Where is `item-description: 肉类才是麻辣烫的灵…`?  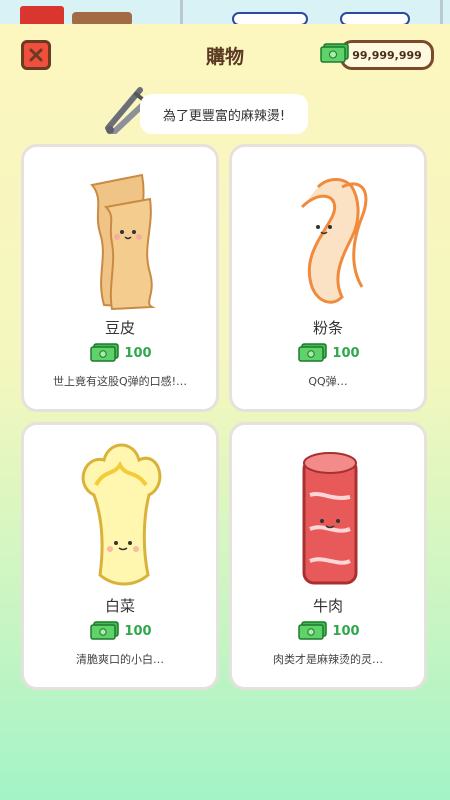
item-description: 肉类才是麻辣烫的灵… is located at coordinates (328, 659).